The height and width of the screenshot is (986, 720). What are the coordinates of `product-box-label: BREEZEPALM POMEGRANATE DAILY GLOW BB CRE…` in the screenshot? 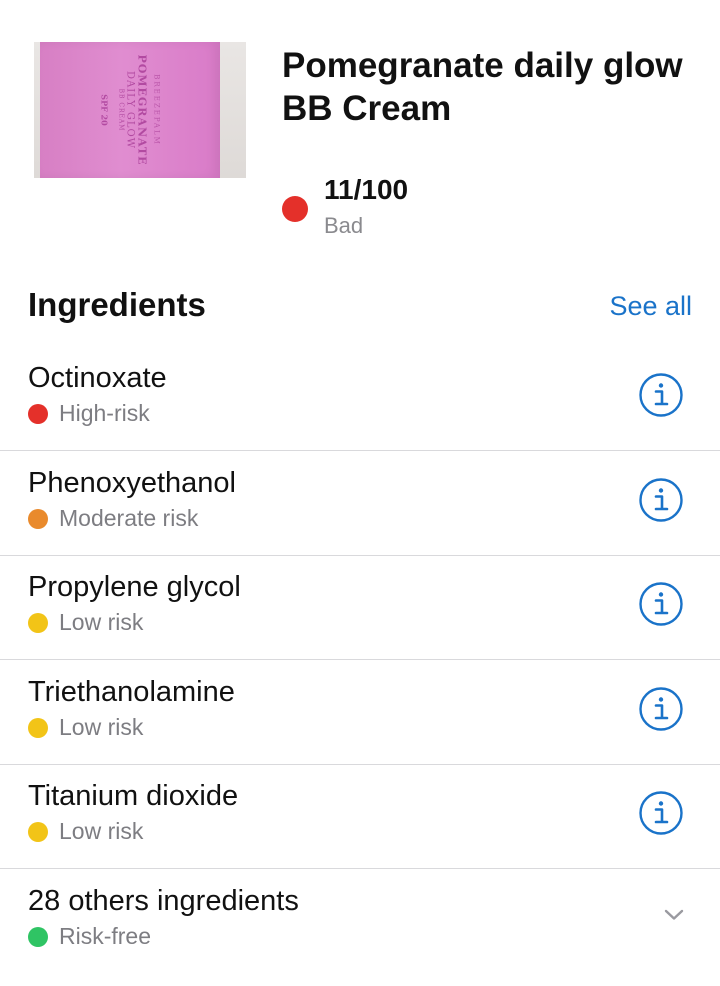 It's located at (130, 110).